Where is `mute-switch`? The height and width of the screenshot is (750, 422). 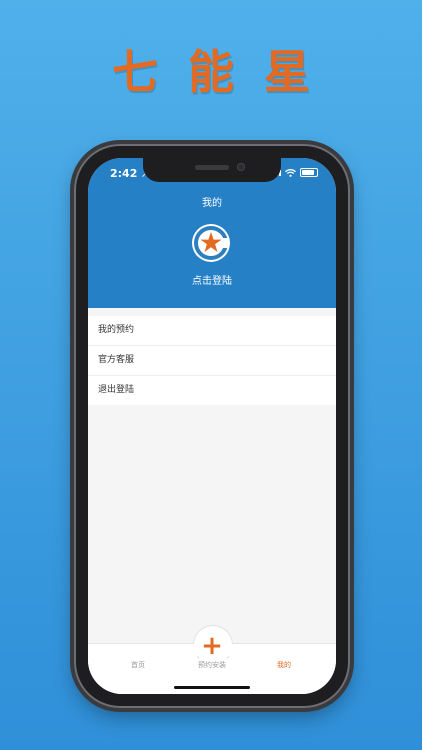
mute-switch is located at coordinates (72, 221).